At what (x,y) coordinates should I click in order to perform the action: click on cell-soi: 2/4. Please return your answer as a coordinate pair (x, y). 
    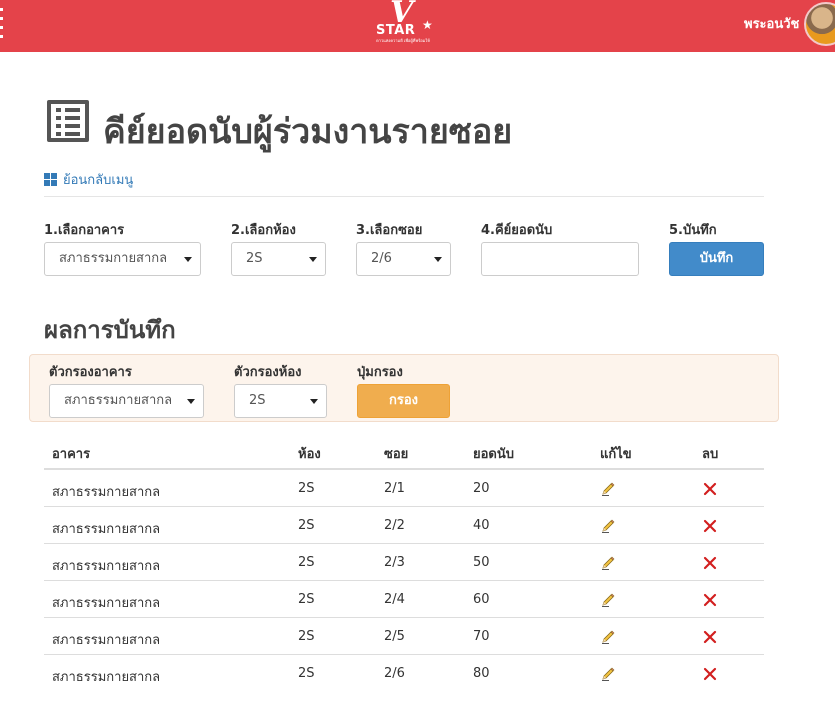
    Looking at the image, I should click on (394, 599).